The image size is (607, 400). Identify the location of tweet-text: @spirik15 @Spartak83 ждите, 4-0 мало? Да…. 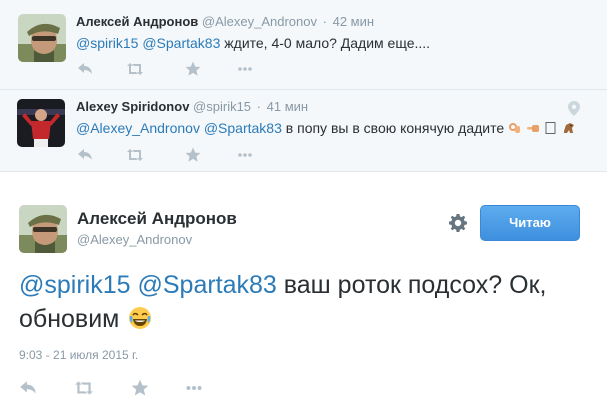
(253, 43).